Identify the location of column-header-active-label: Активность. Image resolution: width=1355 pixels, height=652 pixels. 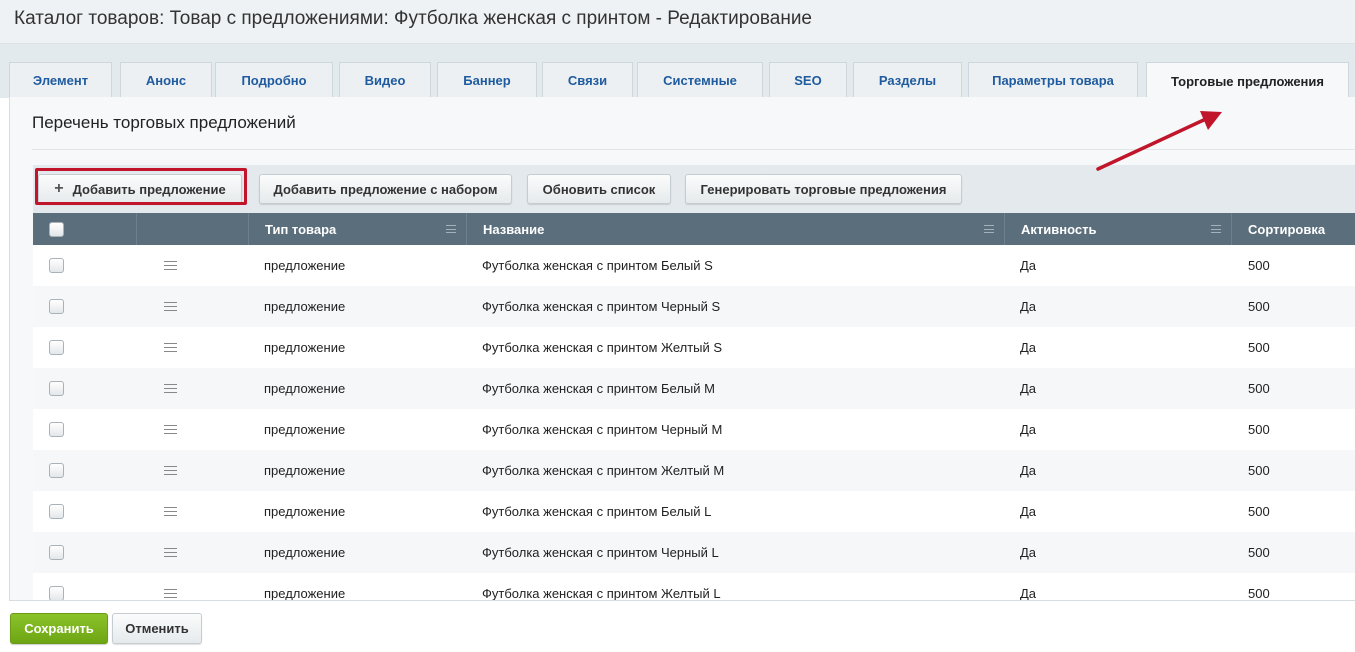
(1059, 229).